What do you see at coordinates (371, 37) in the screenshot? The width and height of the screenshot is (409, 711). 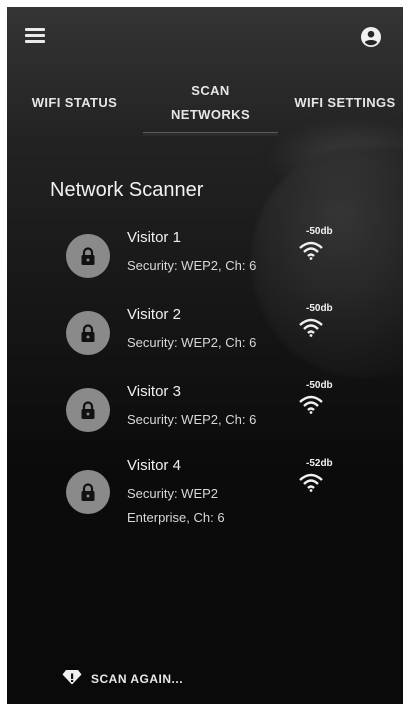 I see `account-circle-icon` at bounding box center [371, 37].